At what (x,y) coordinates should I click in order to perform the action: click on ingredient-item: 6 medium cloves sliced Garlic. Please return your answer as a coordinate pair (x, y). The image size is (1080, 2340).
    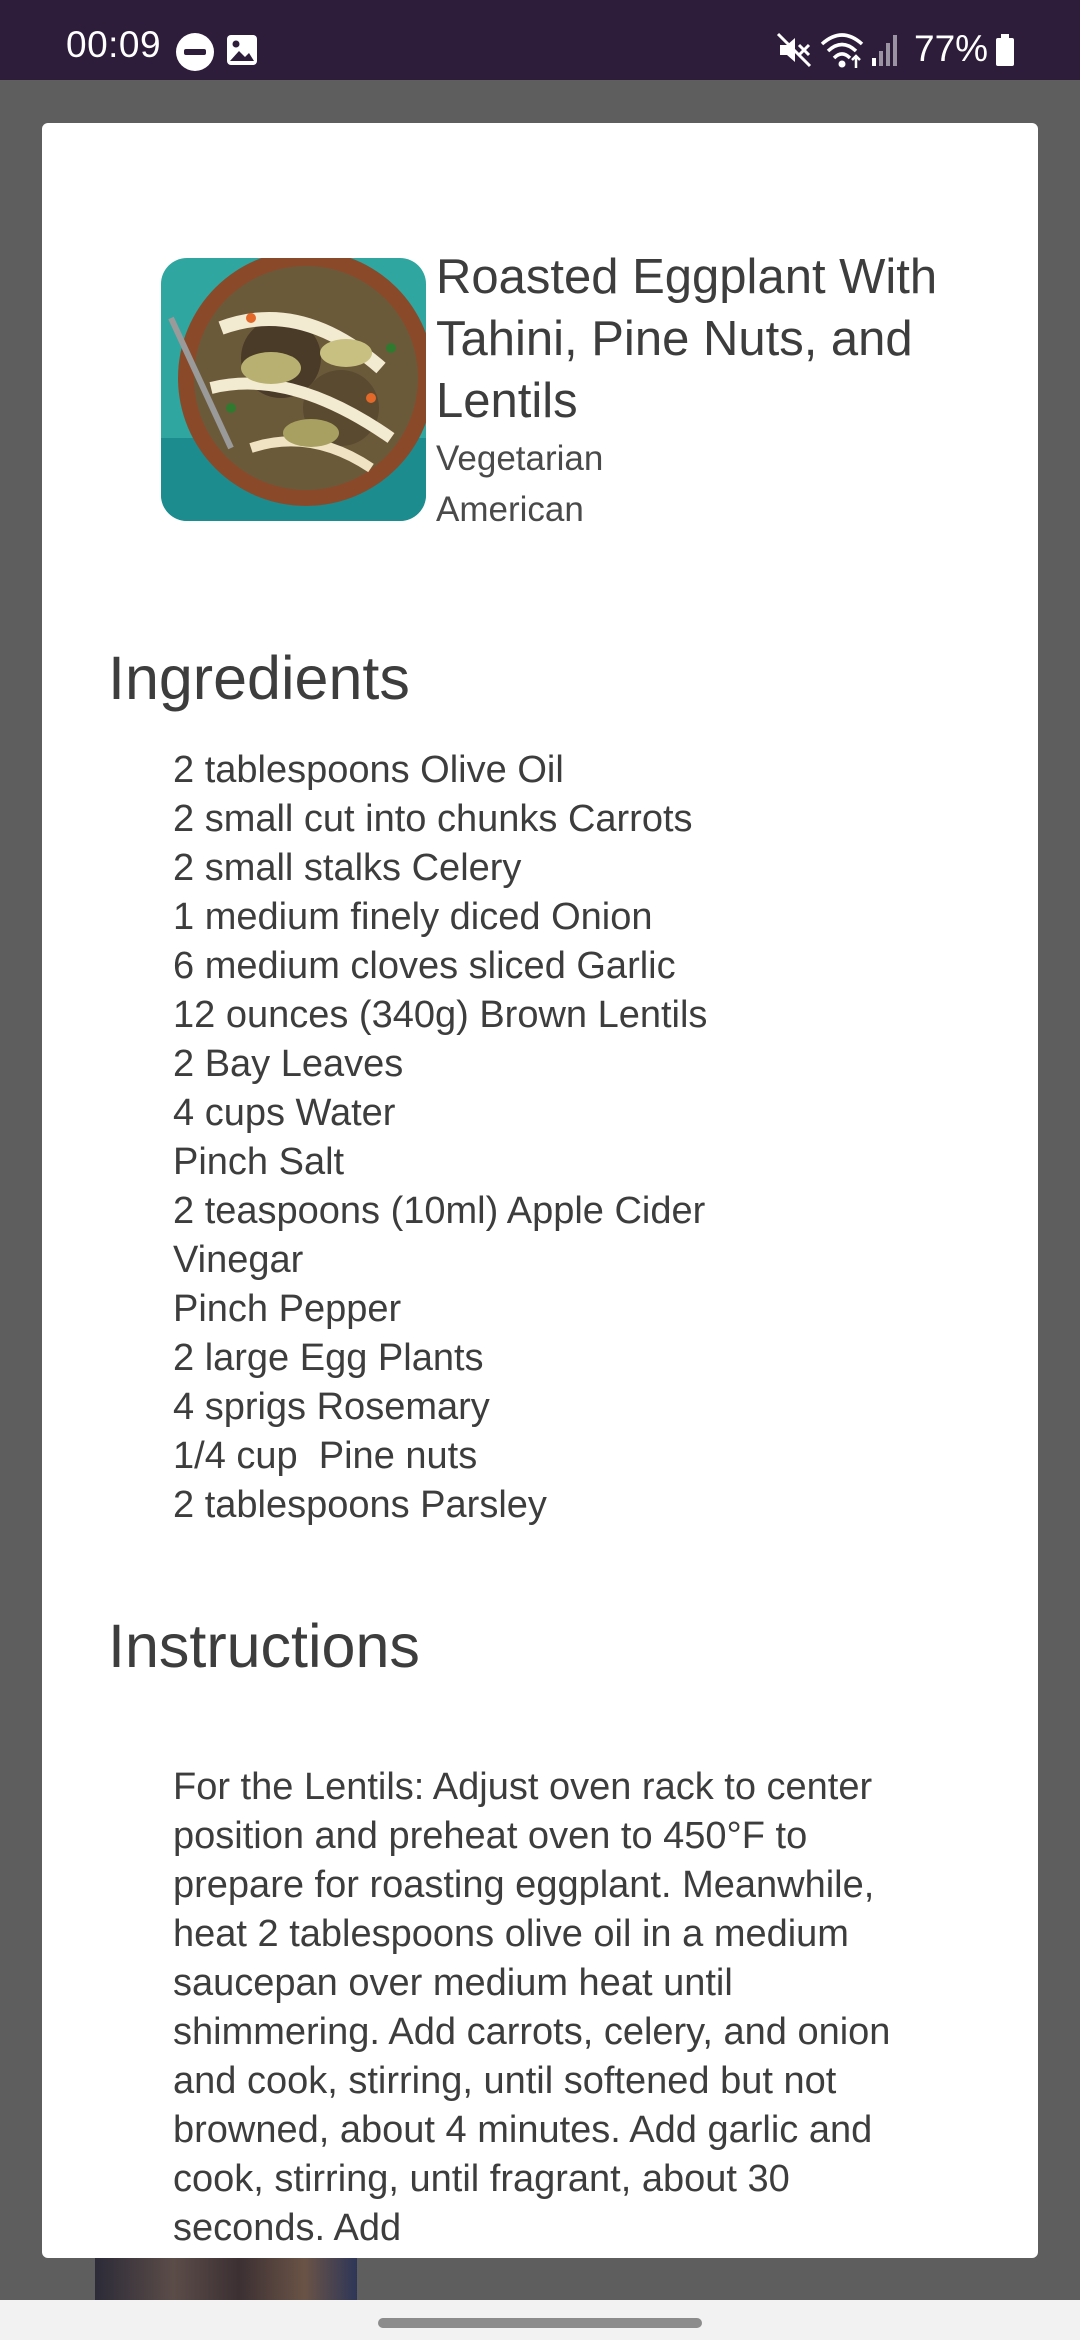
    Looking at the image, I should click on (424, 966).